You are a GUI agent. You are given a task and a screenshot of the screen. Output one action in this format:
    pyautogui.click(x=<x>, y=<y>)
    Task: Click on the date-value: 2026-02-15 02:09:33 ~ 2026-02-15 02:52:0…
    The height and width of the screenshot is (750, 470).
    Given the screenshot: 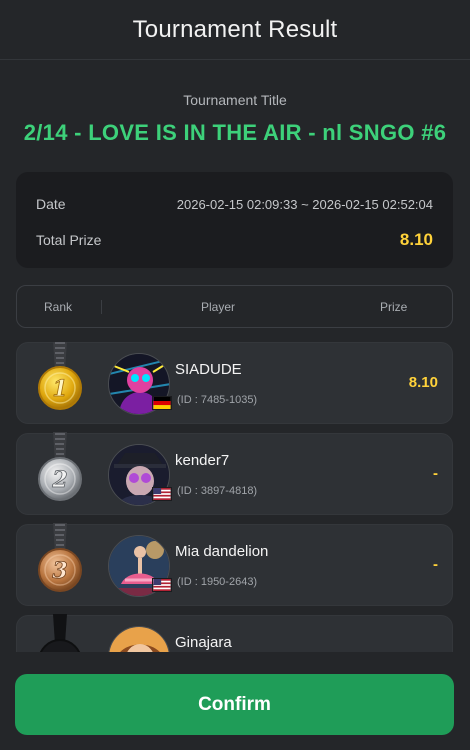 What is the action you would take?
    pyautogui.click(x=304, y=204)
    